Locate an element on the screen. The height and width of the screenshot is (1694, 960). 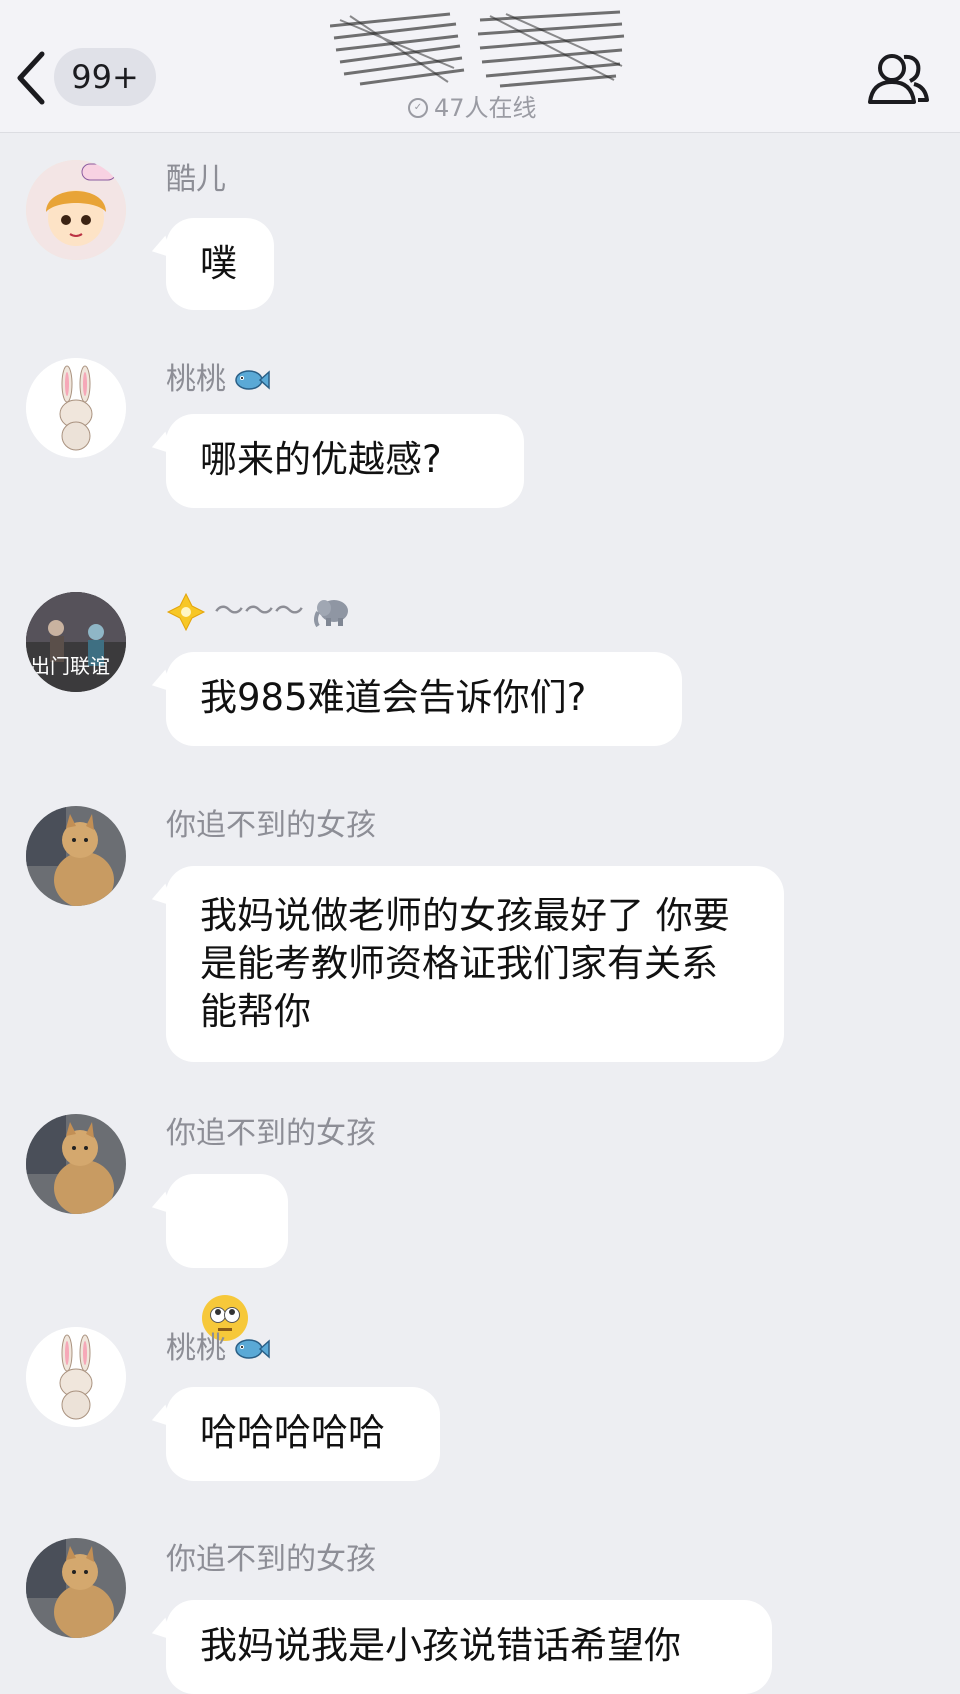
sparkle-star-icon is located at coordinates (186, 612).